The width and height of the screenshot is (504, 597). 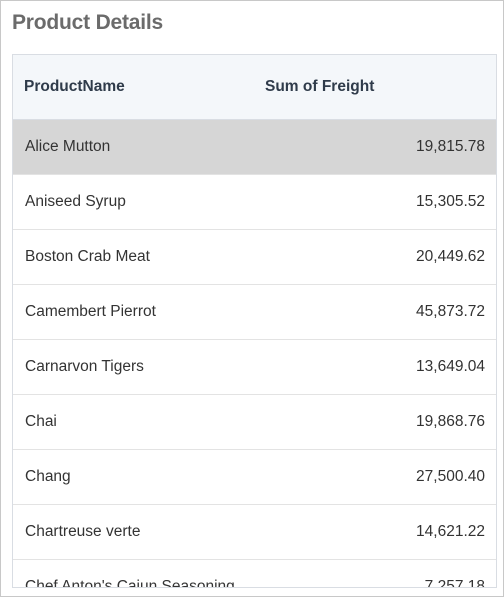 I want to click on table-row: Chang 27,500.40, so click(x=254, y=477).